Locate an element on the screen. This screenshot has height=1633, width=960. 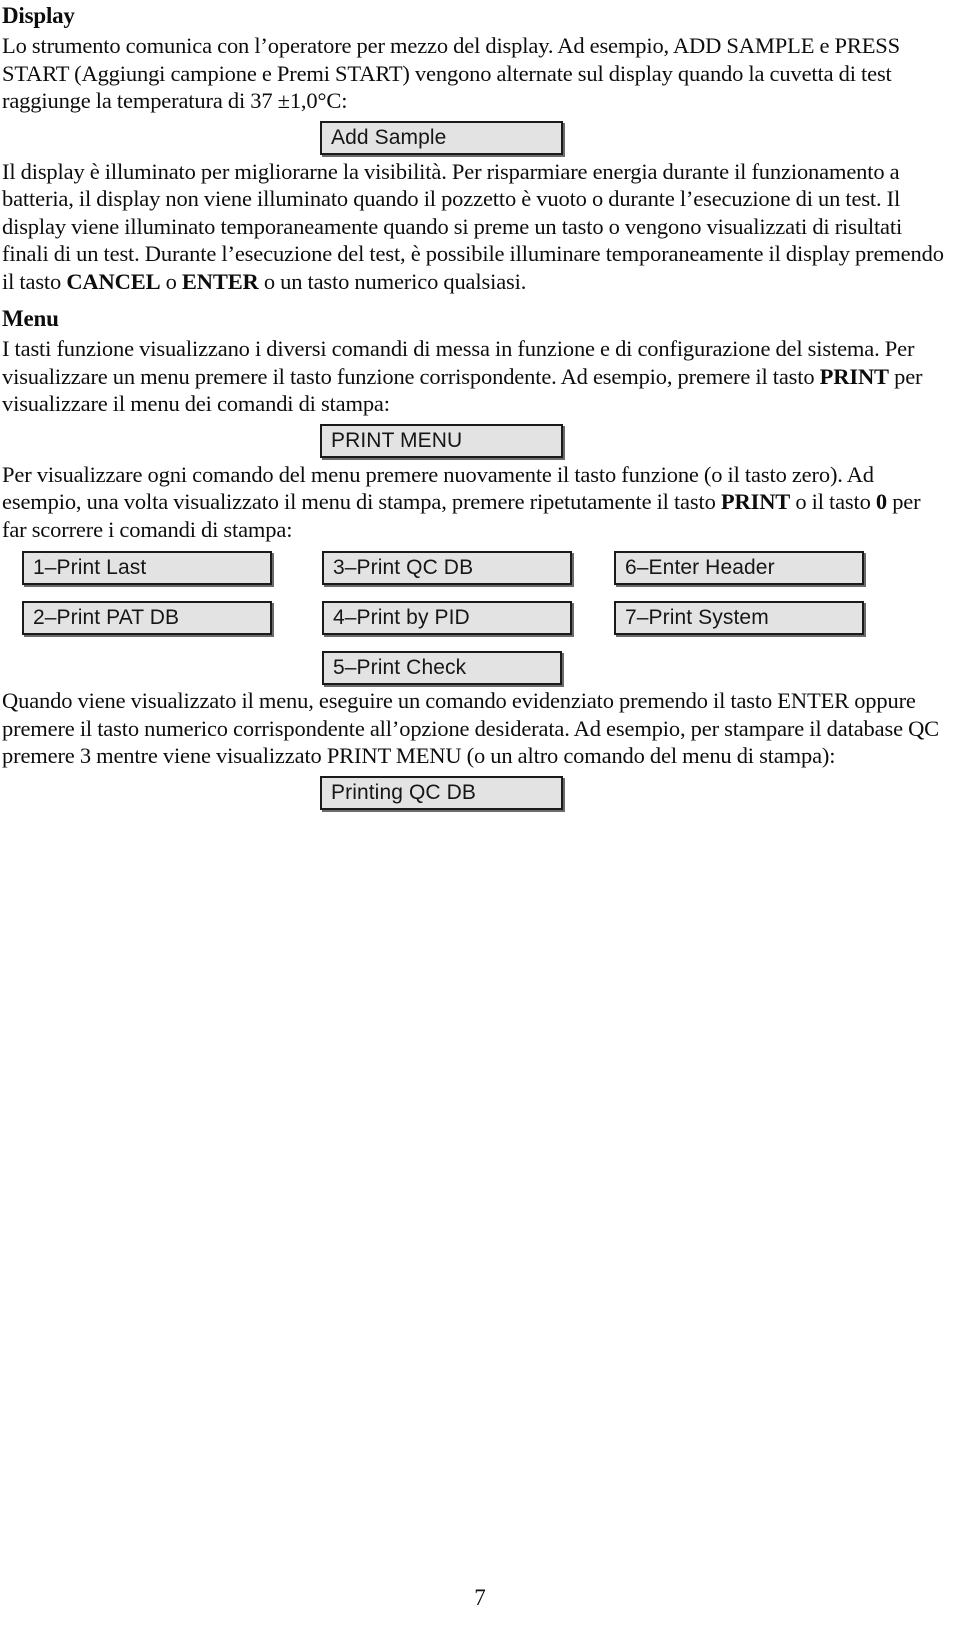
menu-item-label: 7–Print System is located at coordinates (697, 618).